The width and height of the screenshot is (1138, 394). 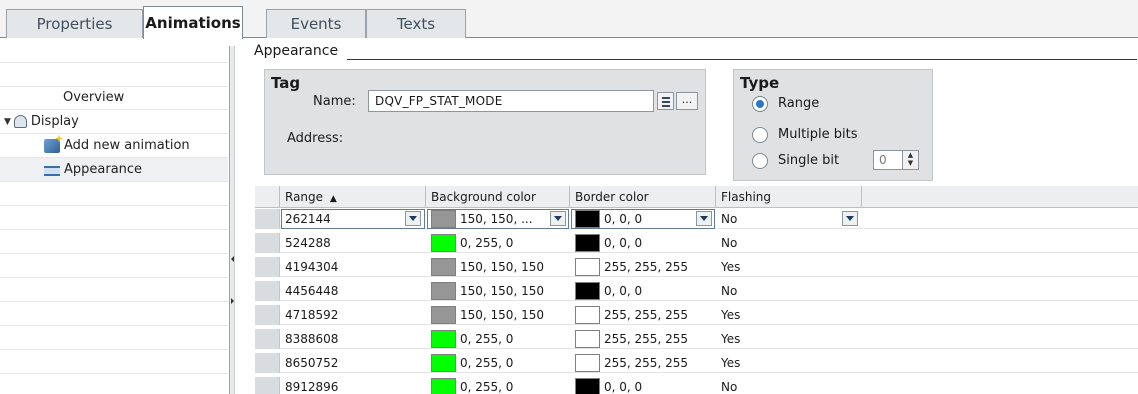 I want to click on tab-animations: Animations, so click(x=193, y=22).